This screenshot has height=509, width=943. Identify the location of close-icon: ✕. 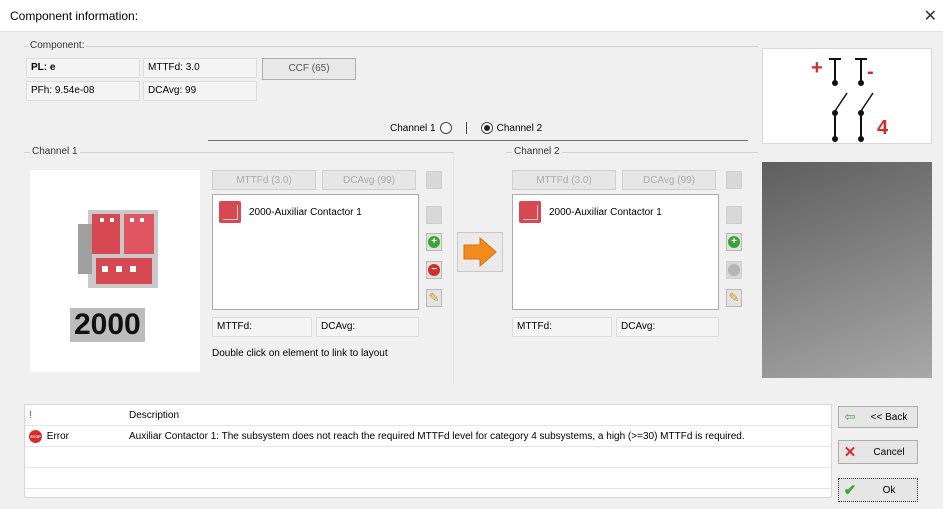
(930, 16).